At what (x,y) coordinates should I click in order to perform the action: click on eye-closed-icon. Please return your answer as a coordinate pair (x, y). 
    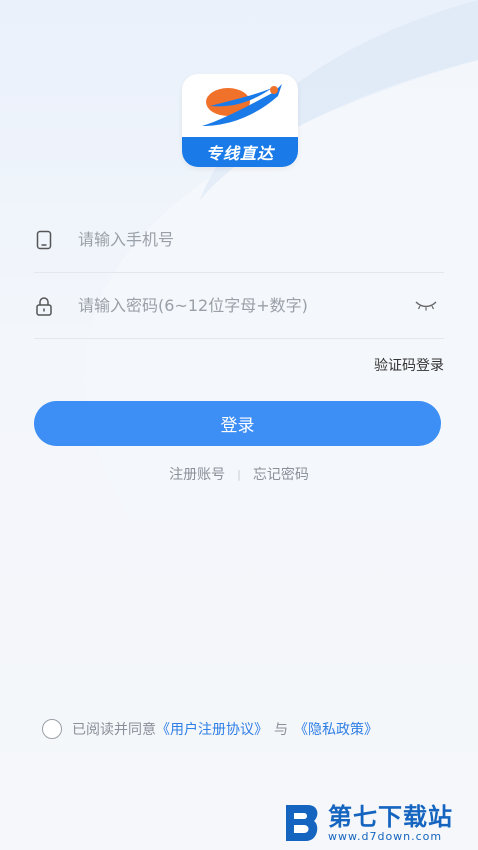
    Looking at the image, I should click on (426, 305).